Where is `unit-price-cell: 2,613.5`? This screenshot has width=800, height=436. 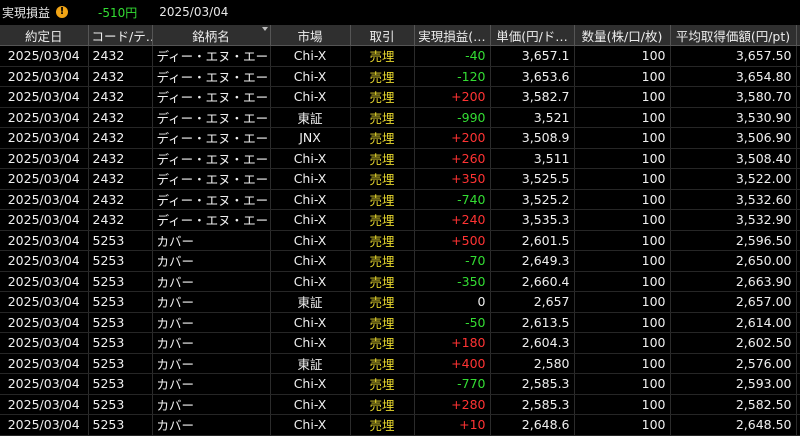 unit-price-cell: 2,613.5 is located at coordinates (532, 322).